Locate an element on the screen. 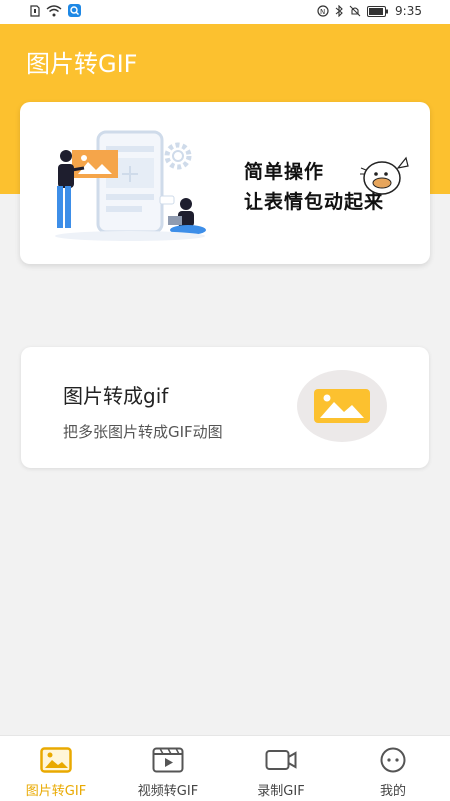 The width and height of the screenshot is (450, 801). banner-headline: 简单操作 is located at coordinates (284, 172).